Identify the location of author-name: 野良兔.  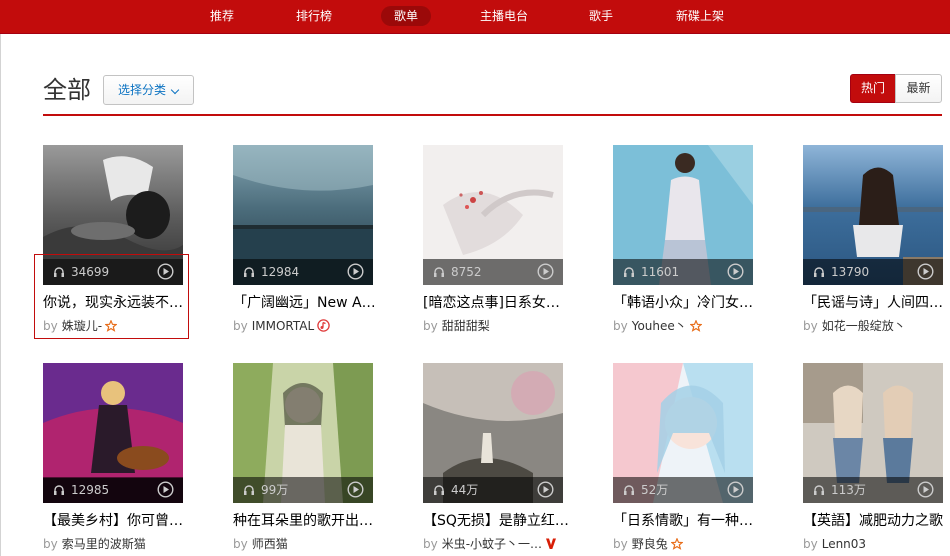
(650, 544).